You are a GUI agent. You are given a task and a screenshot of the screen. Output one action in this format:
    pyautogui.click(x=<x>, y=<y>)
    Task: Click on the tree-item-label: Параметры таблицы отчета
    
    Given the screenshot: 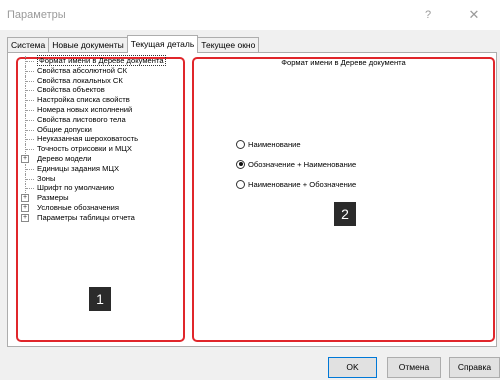 What is the action you would take?
    pyautogui.click(x=86, y=217)
    